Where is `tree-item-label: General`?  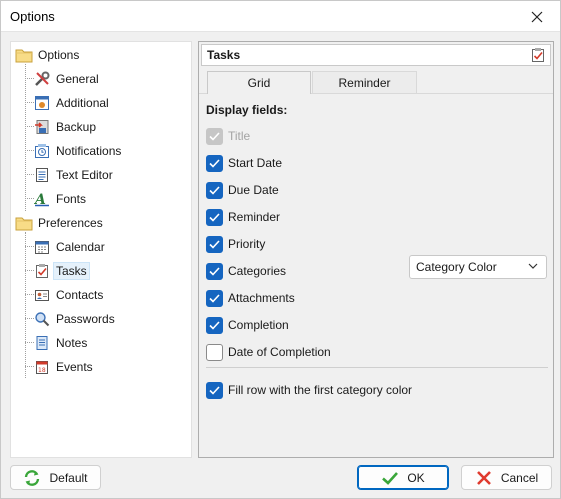
tree-item-label: General is located at coordinates (77, 79).